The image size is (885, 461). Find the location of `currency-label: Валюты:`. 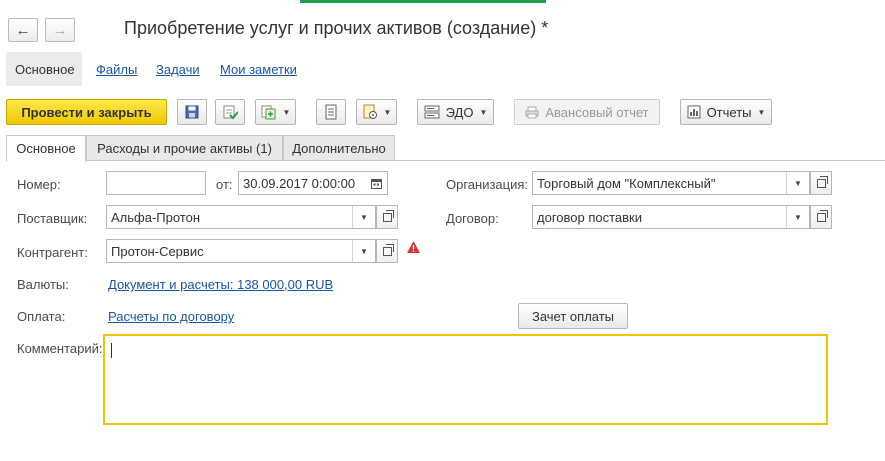

currency-label: Валюты: is located at coordinates (43, 284).